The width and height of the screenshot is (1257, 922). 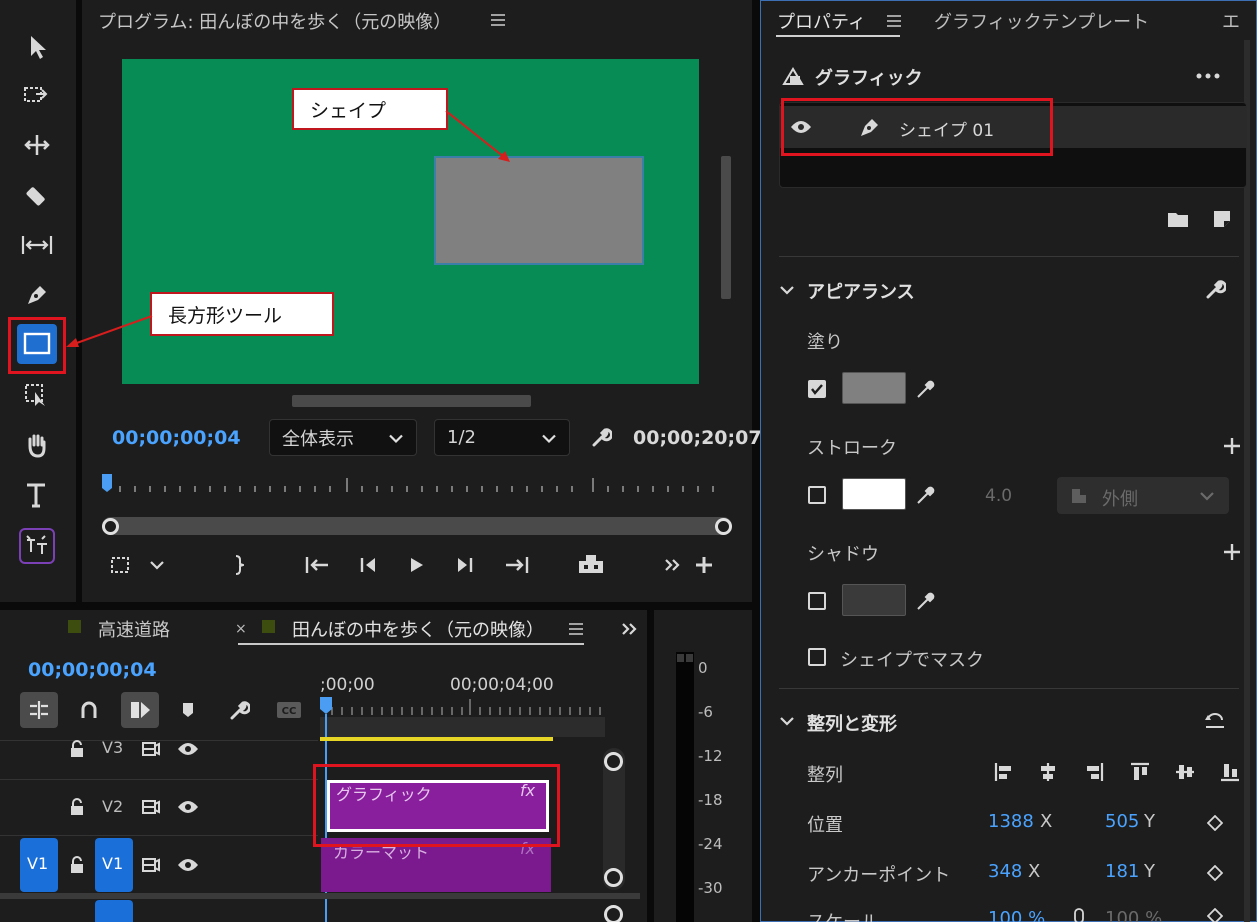 What do you see at coordinates (793, 77) in the screenshot?
I see `graphic-icon` at bounding box center [793, 77].